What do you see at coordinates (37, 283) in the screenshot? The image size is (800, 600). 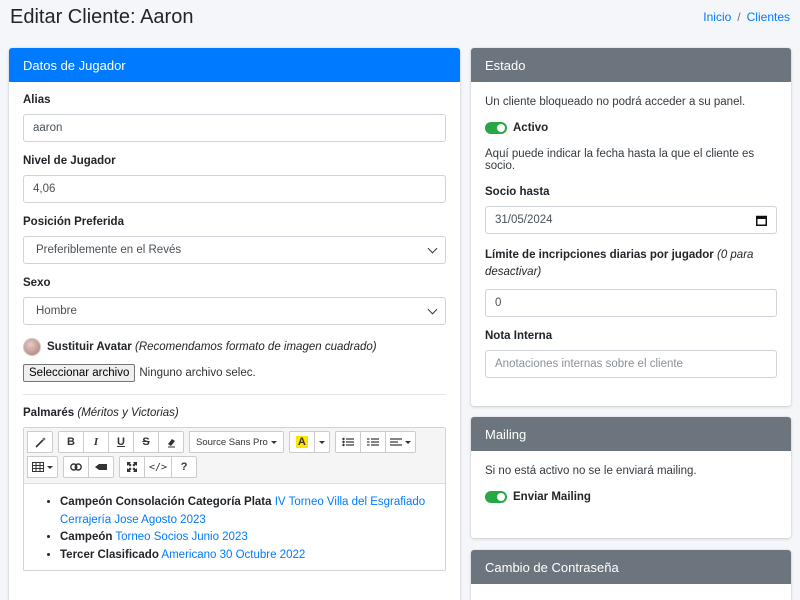 I see `sex-label: Sexo` at bounding box center [37, 283].